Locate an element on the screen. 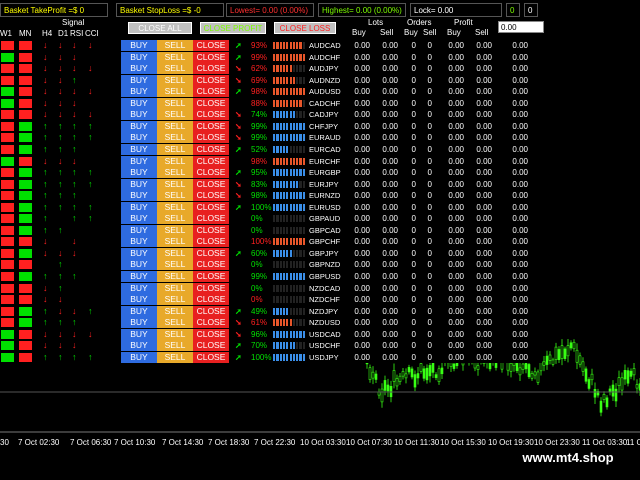 The height and width of the screenshot is (480, 640). close-profit-button: CLOSE PROFIT is located at coordinates (233, 28).